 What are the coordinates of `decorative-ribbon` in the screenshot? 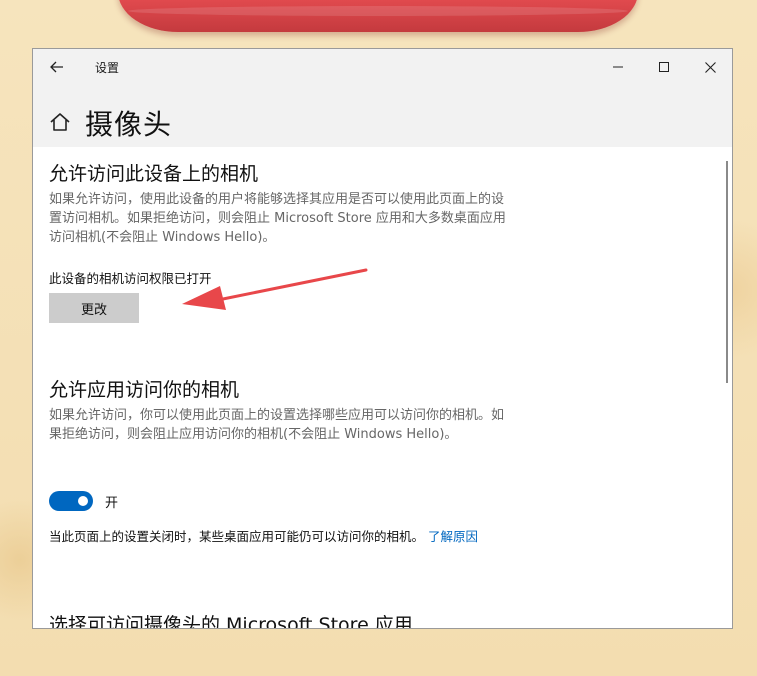 It's located at (378, 16).